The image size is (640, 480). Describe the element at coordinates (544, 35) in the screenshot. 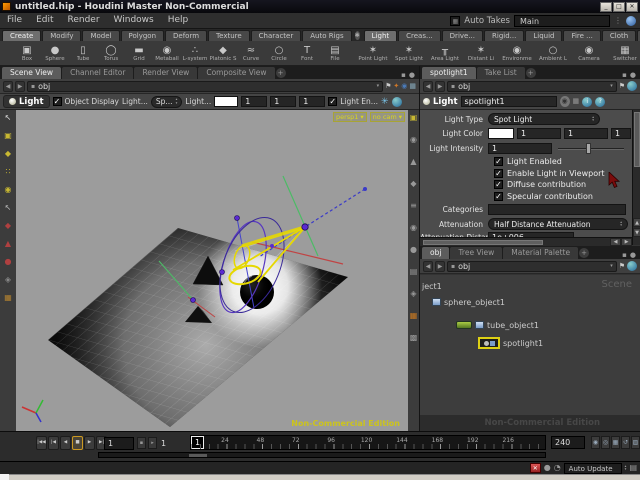

I see `shelf-tab: Liquid` at that location.